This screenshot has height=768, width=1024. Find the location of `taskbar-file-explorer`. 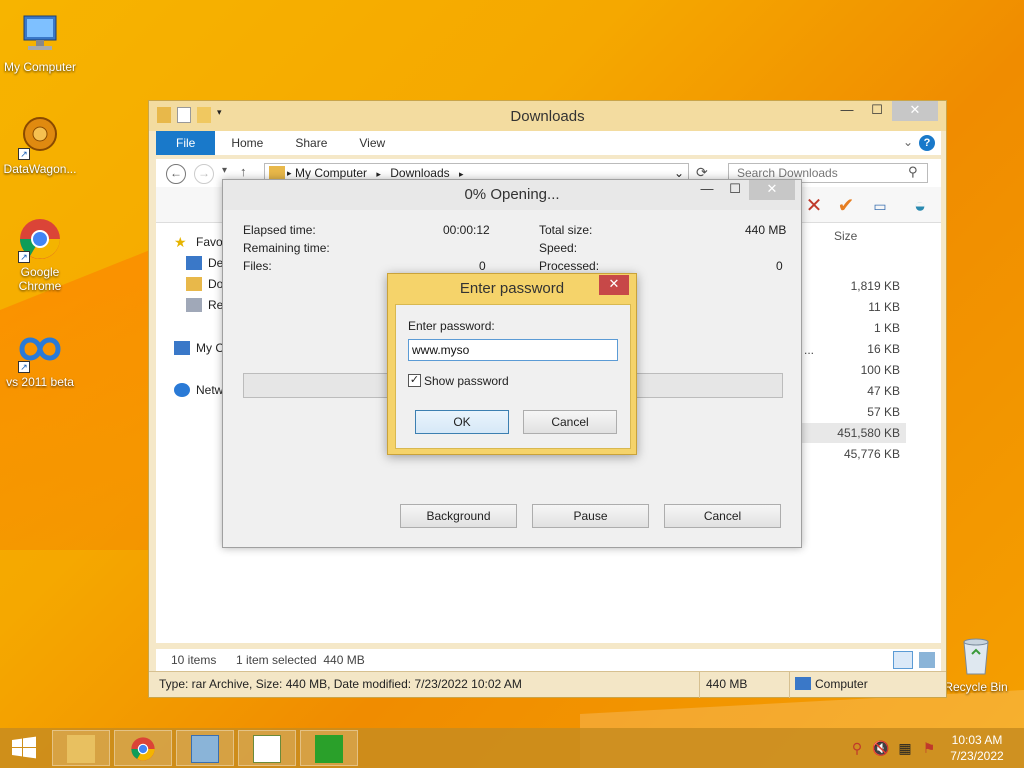

taskbar-file-explorer is located at coordinates (81, 748).